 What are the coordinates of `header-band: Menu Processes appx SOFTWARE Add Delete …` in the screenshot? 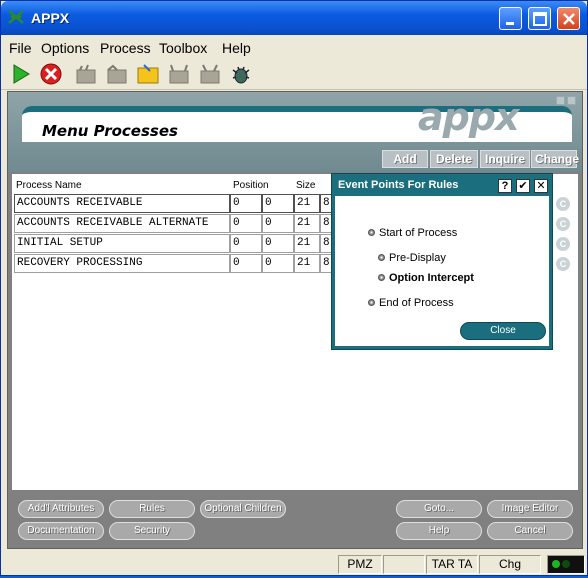 It's located at (295, 132).